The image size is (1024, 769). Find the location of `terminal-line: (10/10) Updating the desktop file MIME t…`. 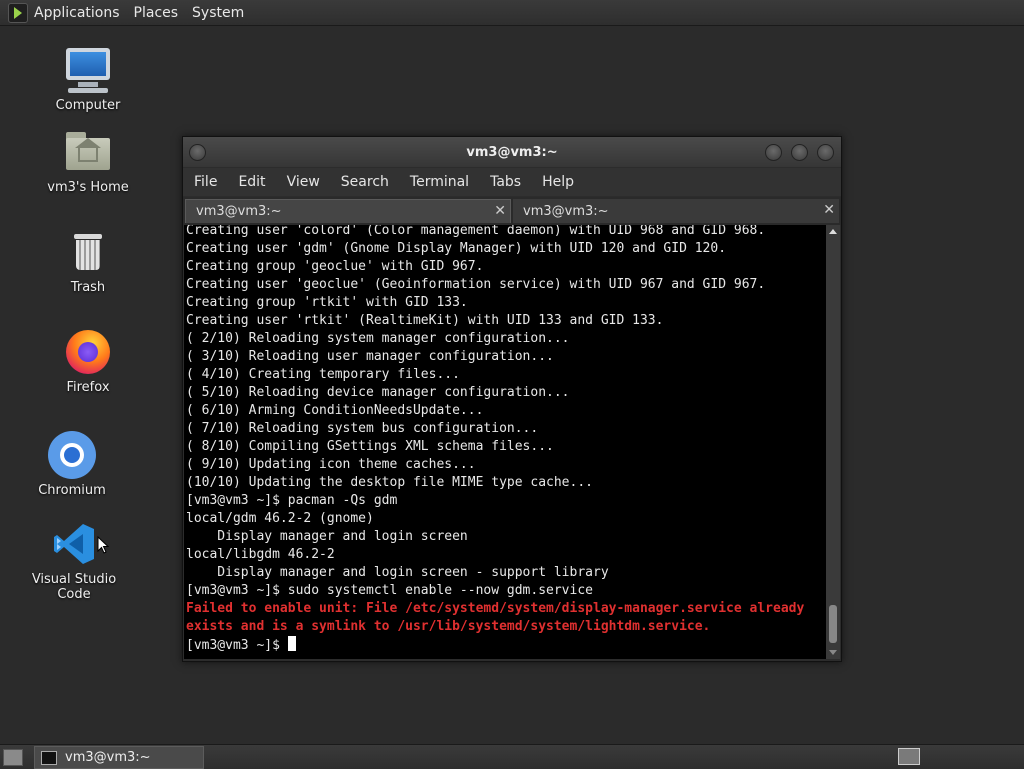

terminal-line: (10/10) Updating the desktop file MIME t… is located at coordinates (389, 482).